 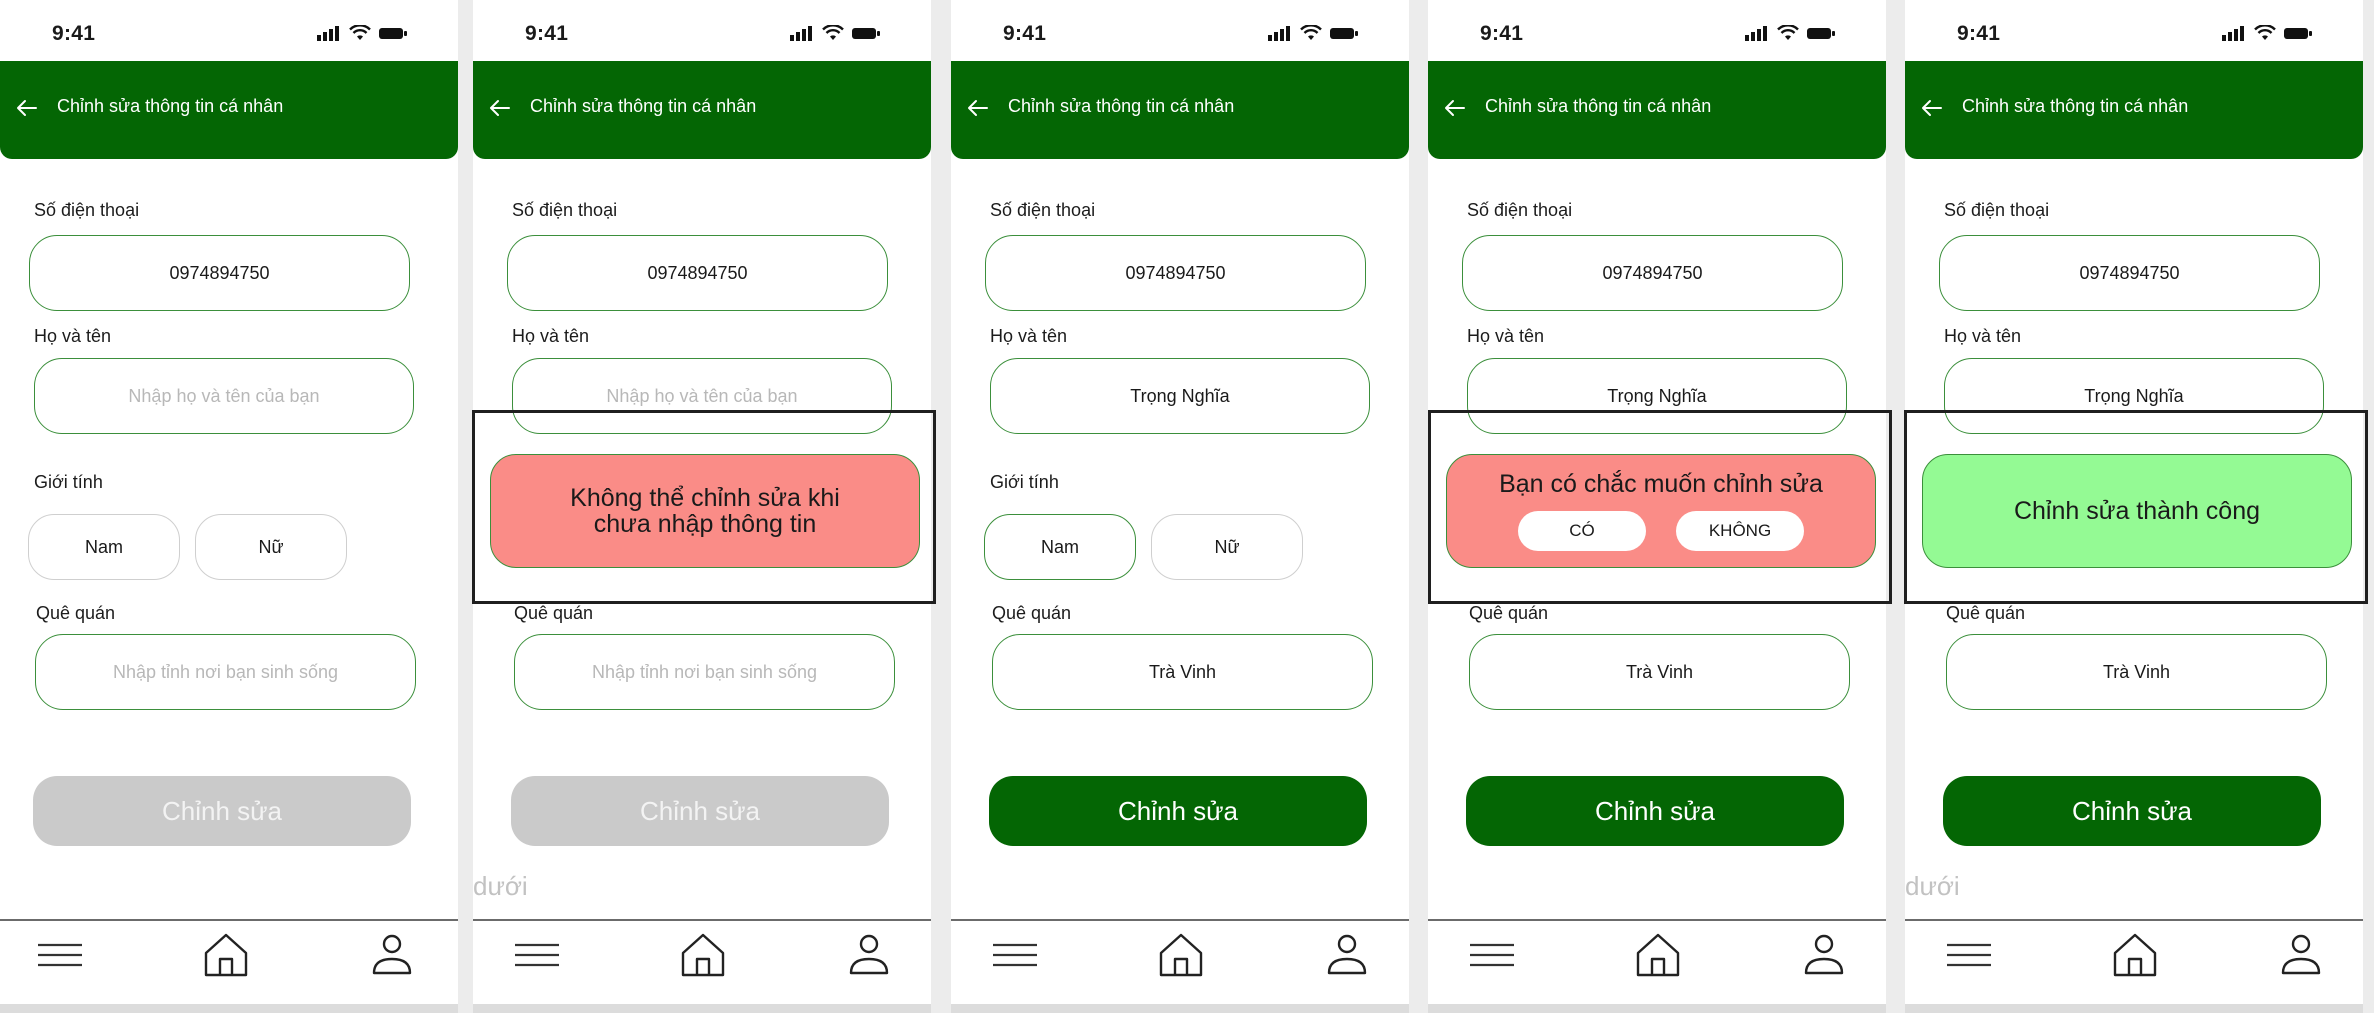 I want to click on confirm-dialog: Bạn có chắc muốn chỉnh sửa CÓ KHÔNG, so click(x=1661, y=511).